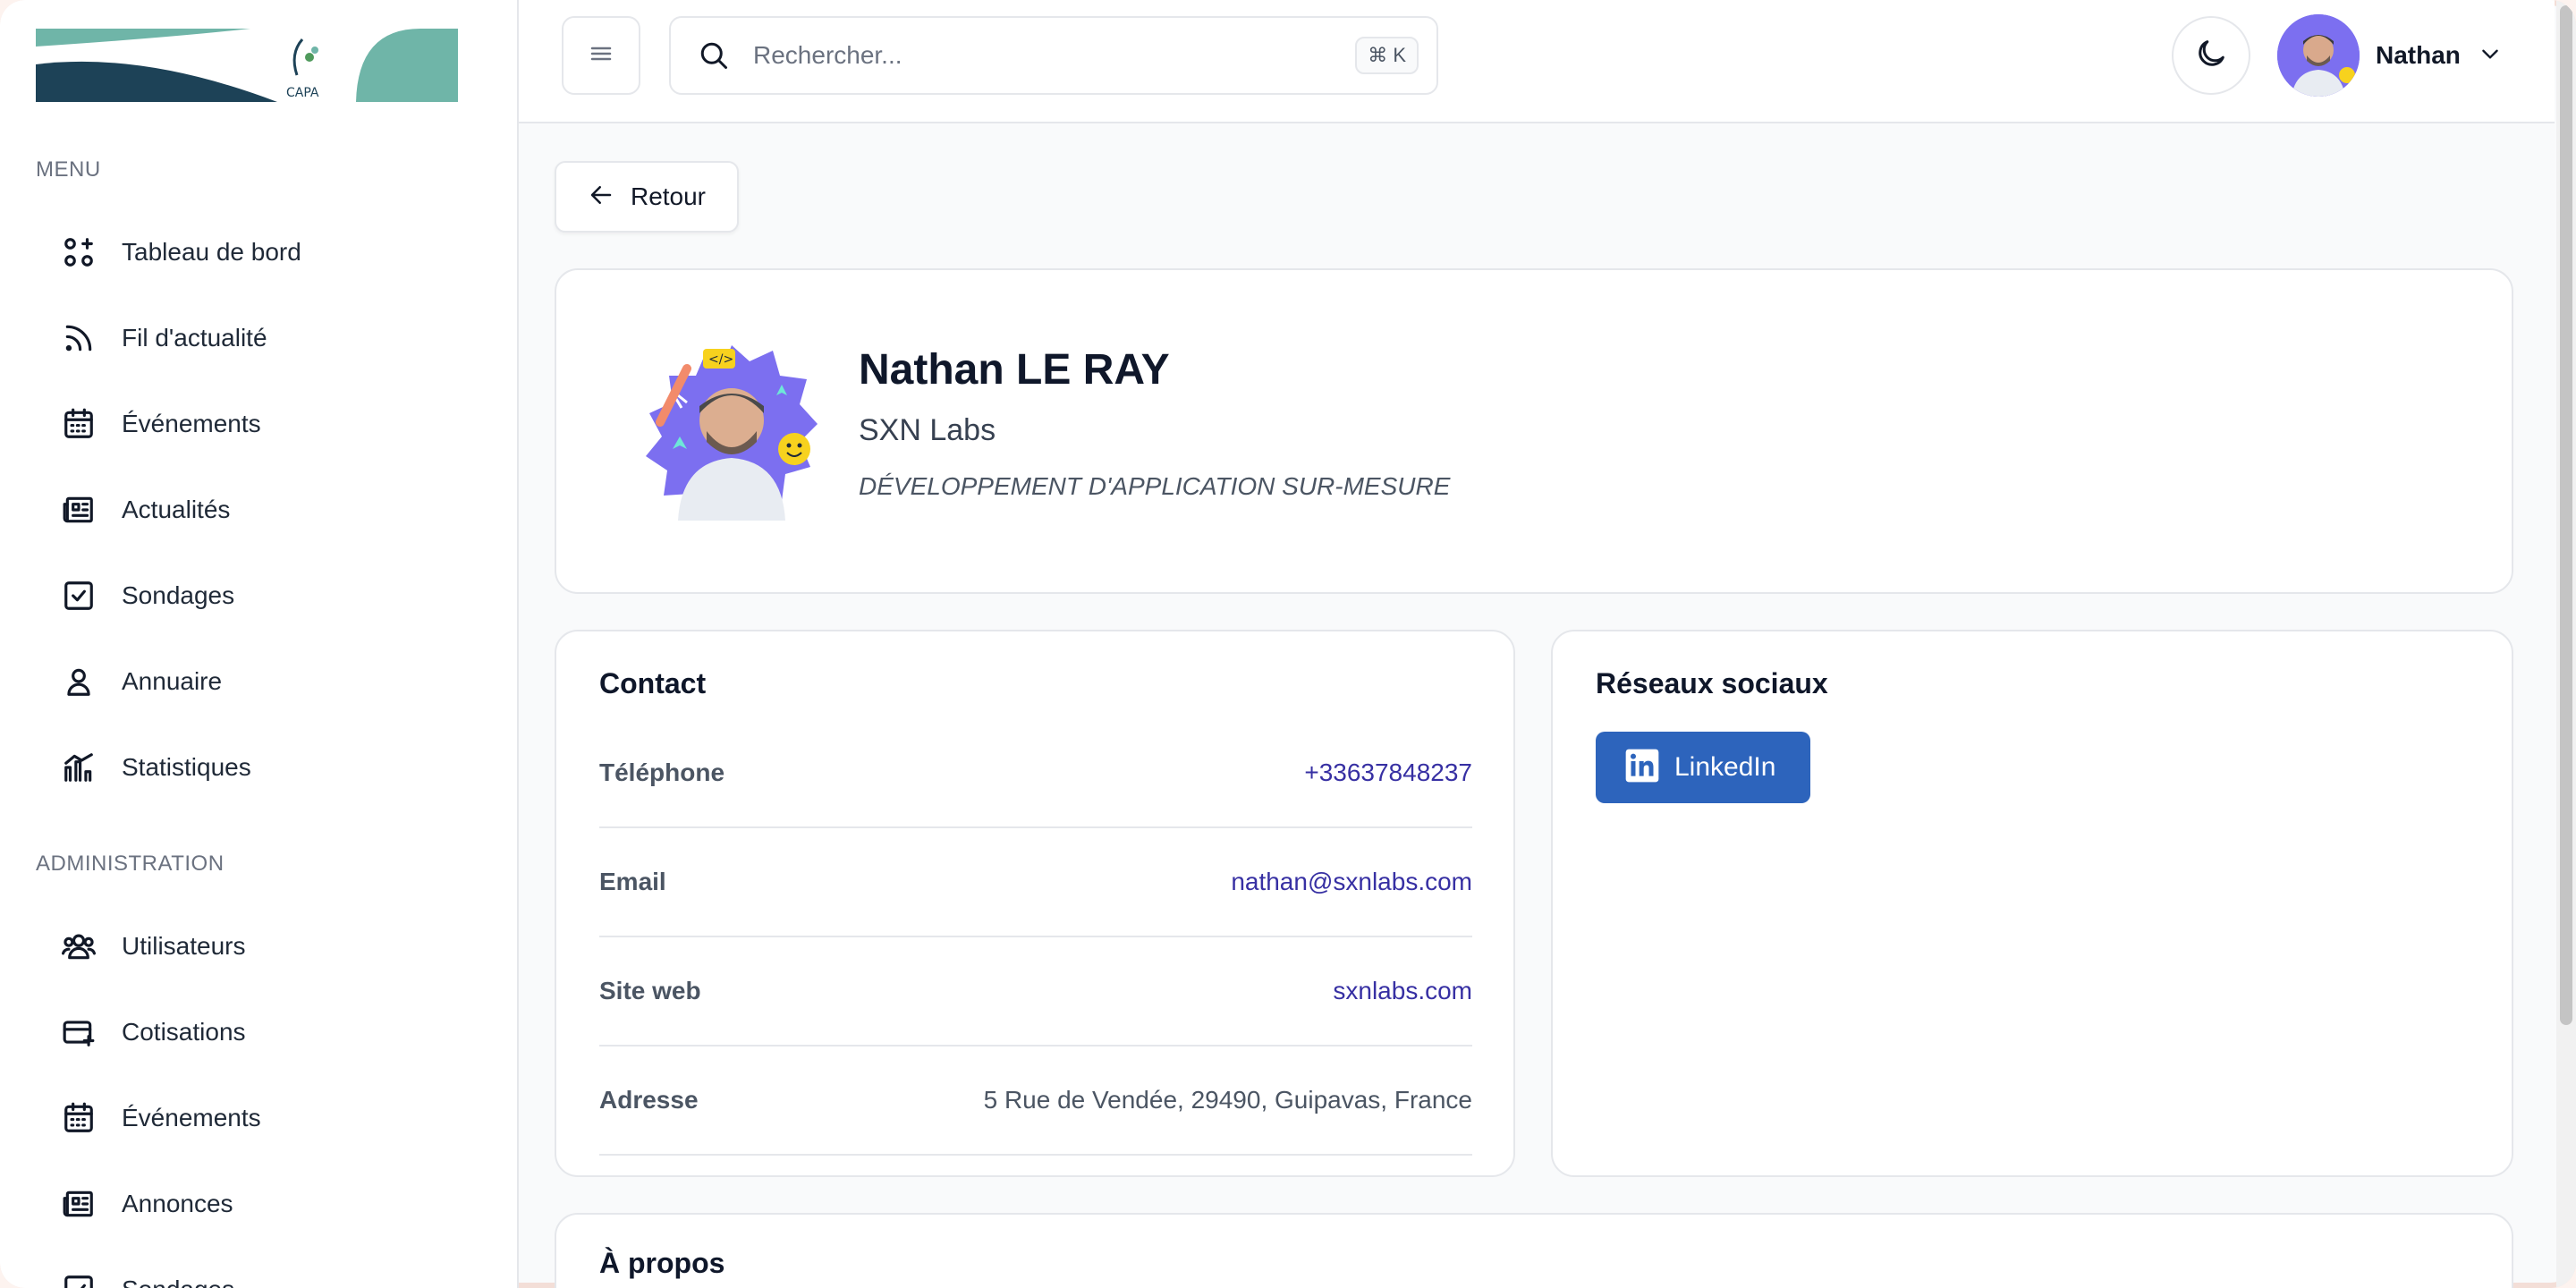 The width and height of the screenshot is (2576, 1288). I want to click on svg-text: CAPA, so click(302, 93).